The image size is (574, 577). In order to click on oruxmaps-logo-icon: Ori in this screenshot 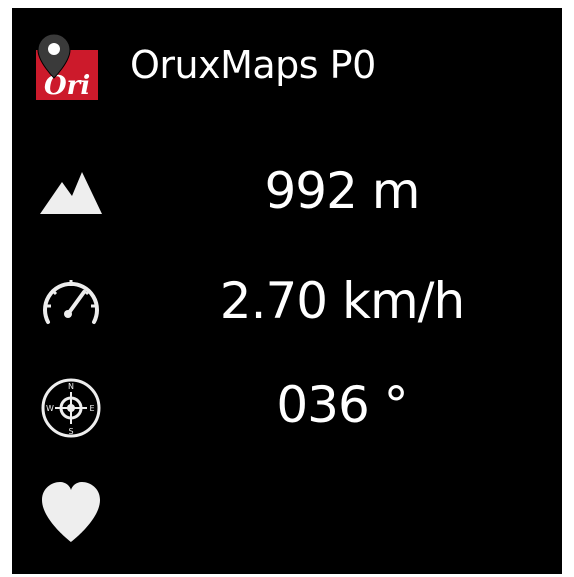, I will do `click(67, 67)`.